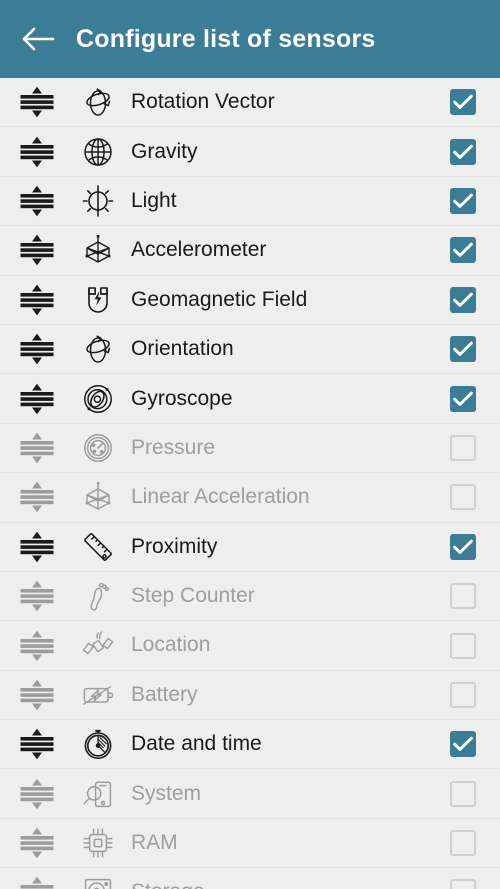 Image resolution: width=500 pixels, height=889 pixels. What do you see at coordinates (98, 299) in the screenshot?
I see `magnet-icon` at bounding box center [98, 299].